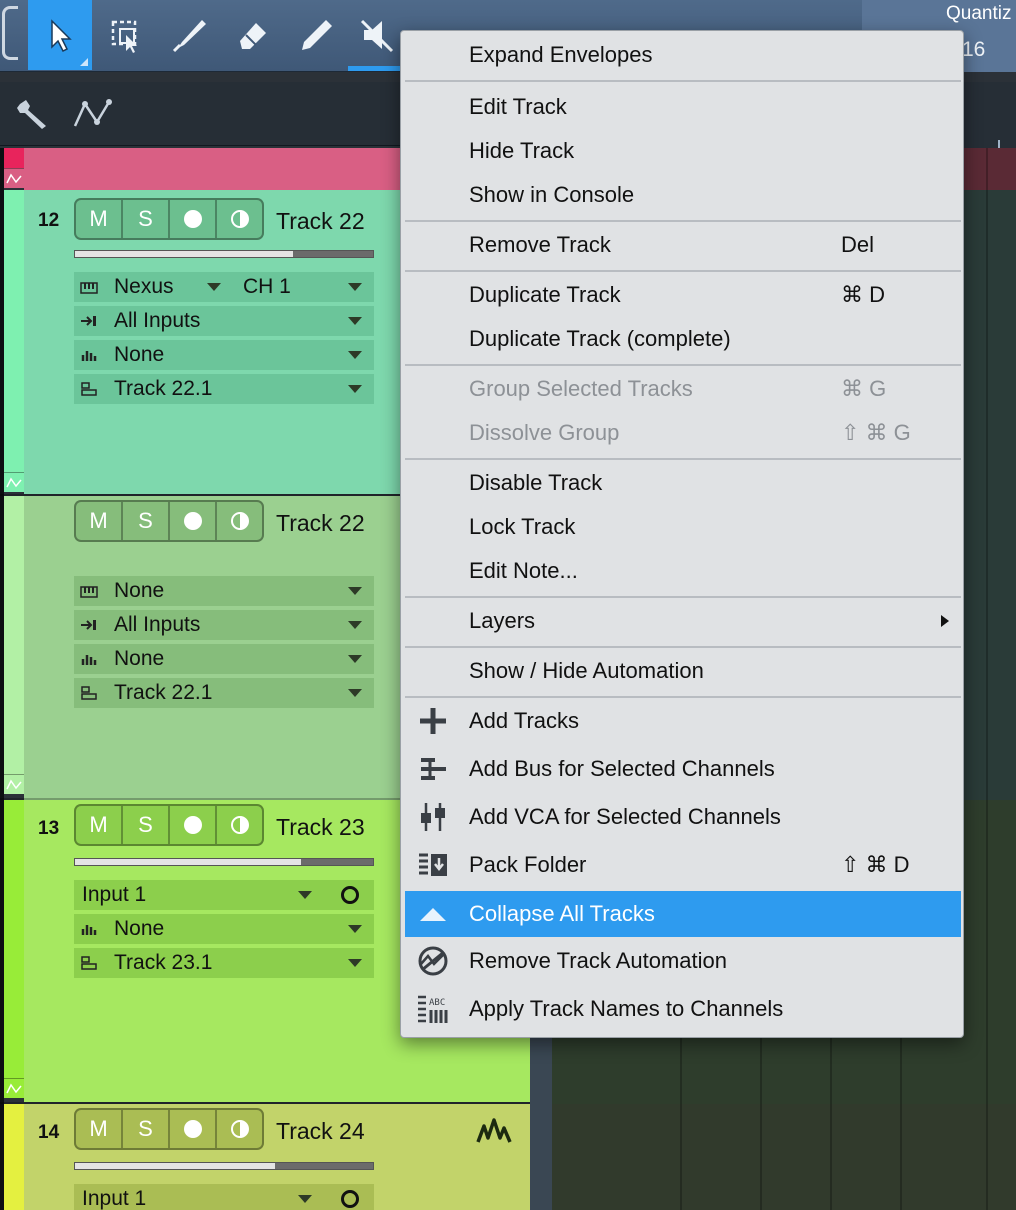 The image size is (1016, 1210). I want to click on track-buttons: M S, so click(169, 825).